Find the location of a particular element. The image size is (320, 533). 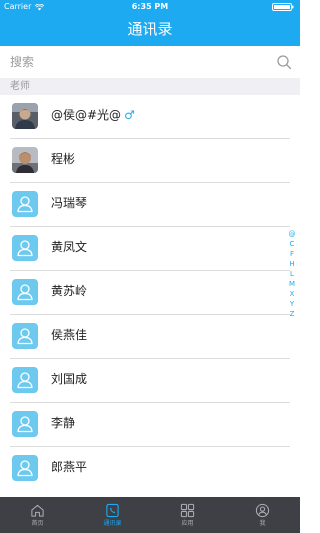

contact-name: 郎燕平 is located at coordinates (69, 467).